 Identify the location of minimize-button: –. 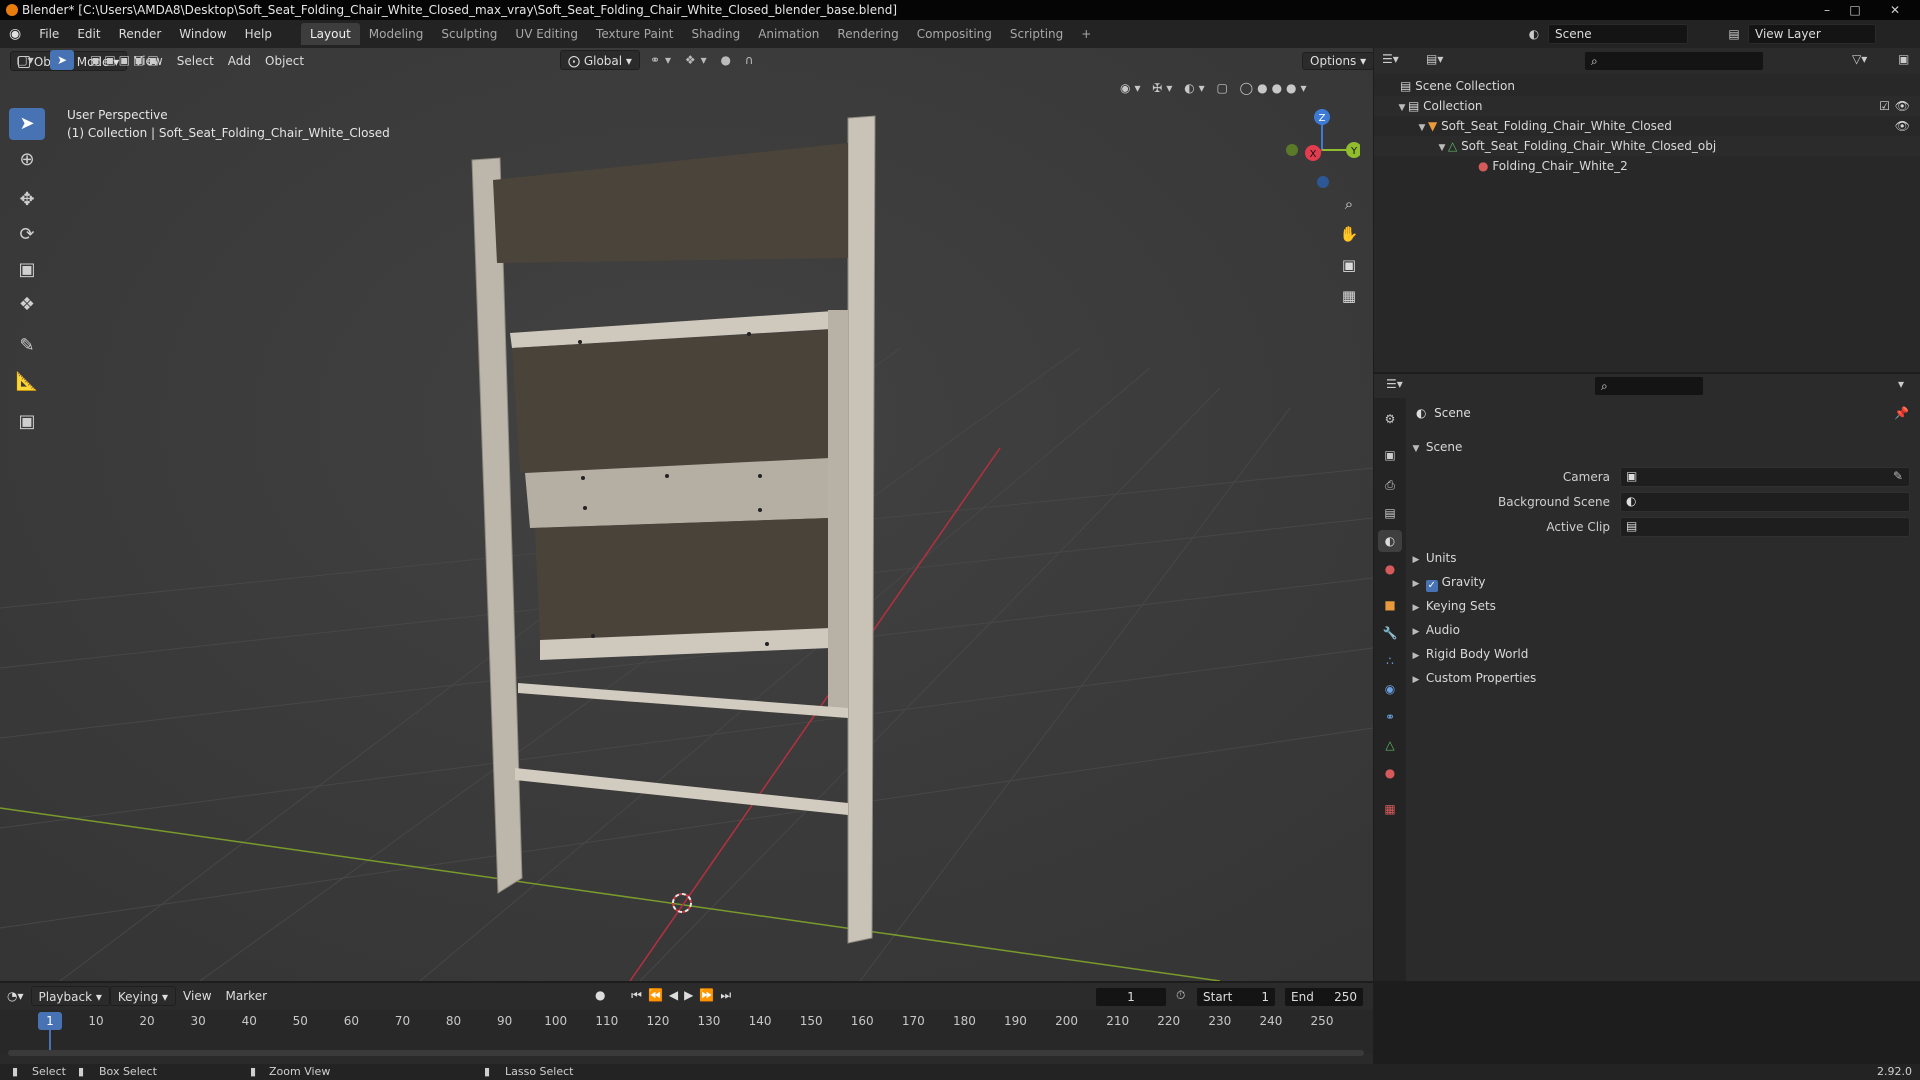
(1827, 10).